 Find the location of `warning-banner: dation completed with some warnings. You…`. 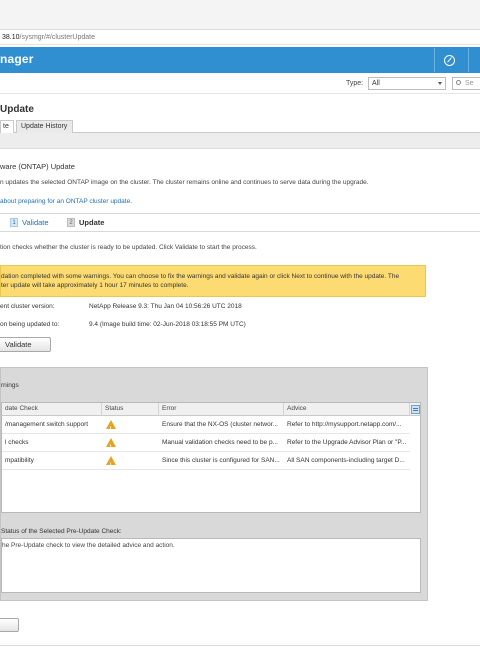

warning-banner: dation completed with some warnings. You… is located at coordinates (213, 281).